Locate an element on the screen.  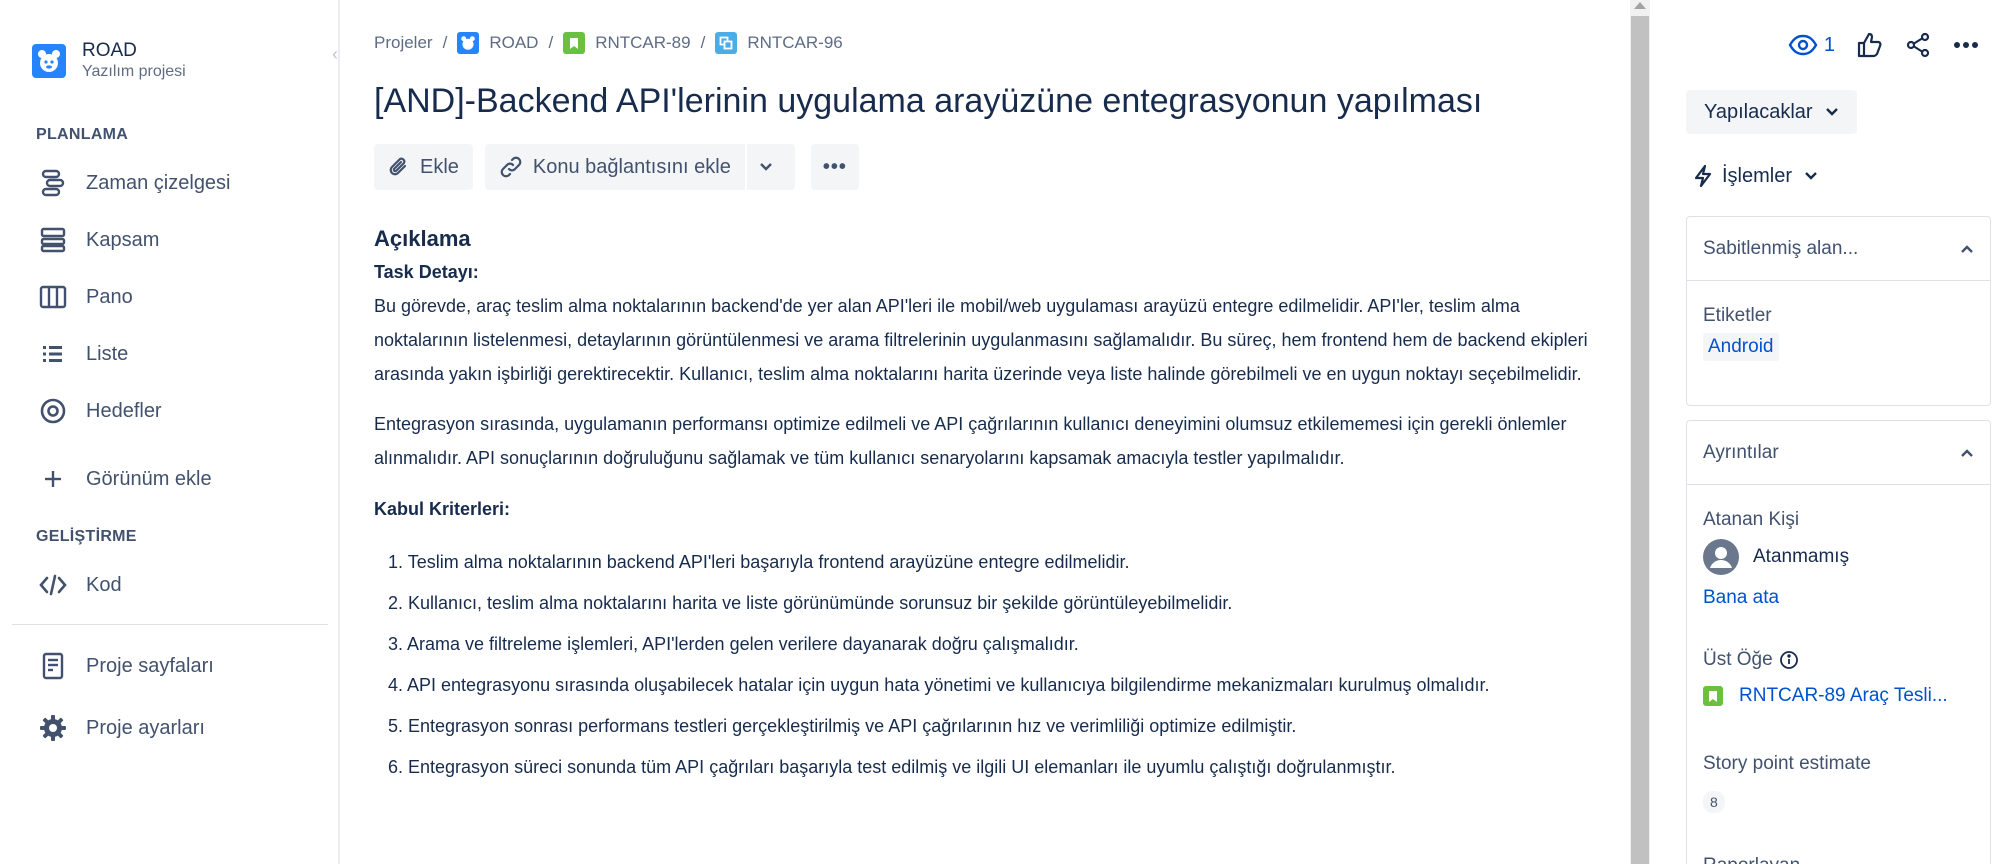
more-options-button is located at coordinates (1966, 45).